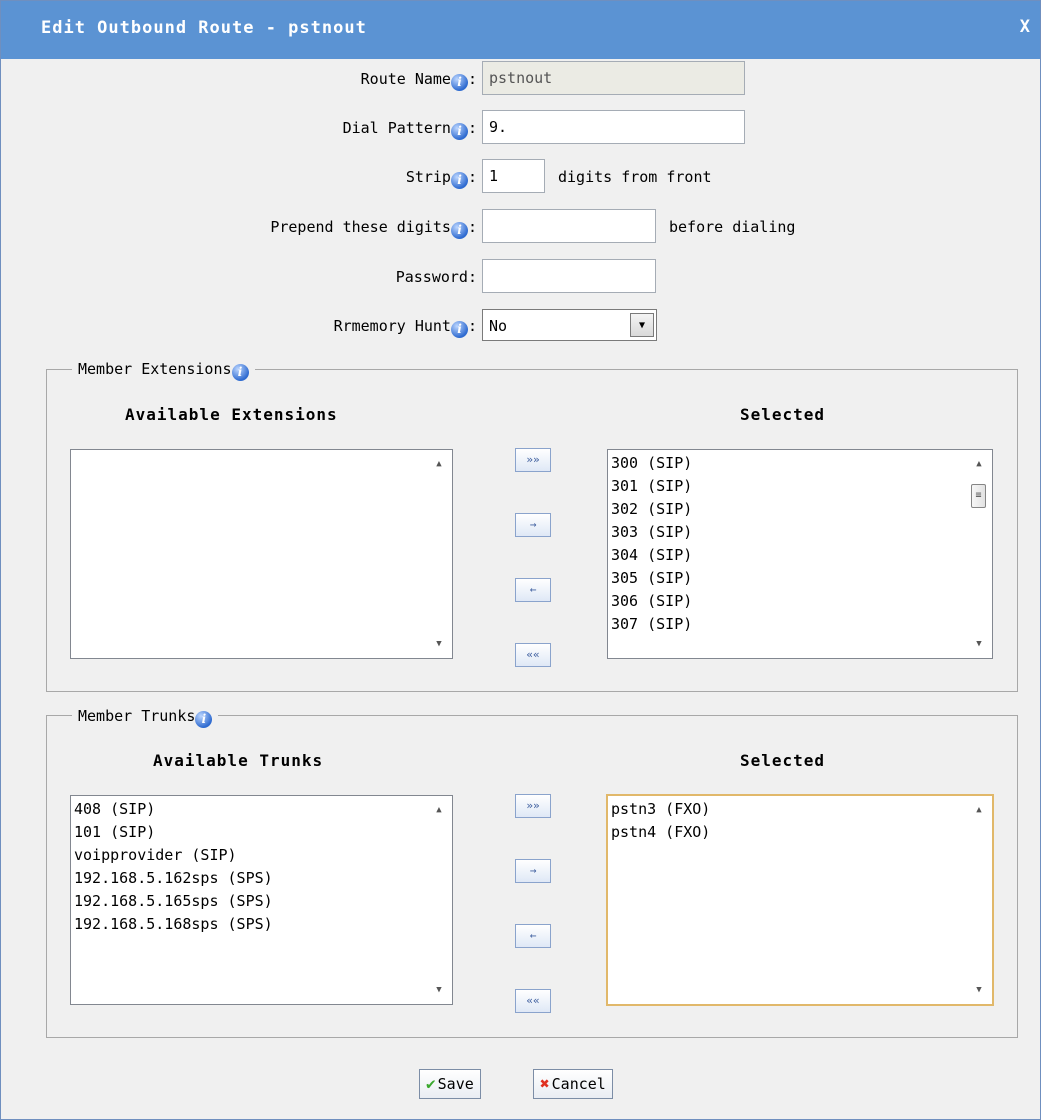  Describe the element at coordinates (783, 414) in the screenshot. I see `selected-extensions-header: Selected` at that location.